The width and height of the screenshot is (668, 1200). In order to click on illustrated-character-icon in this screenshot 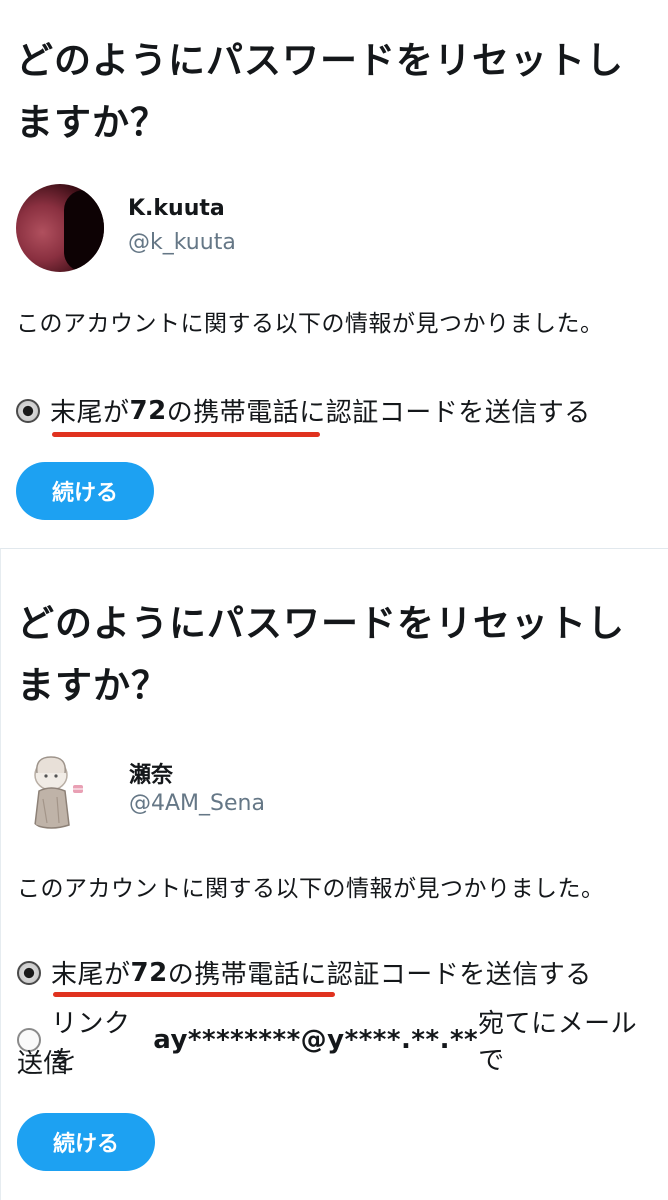, I will do `click(58, 792)`.